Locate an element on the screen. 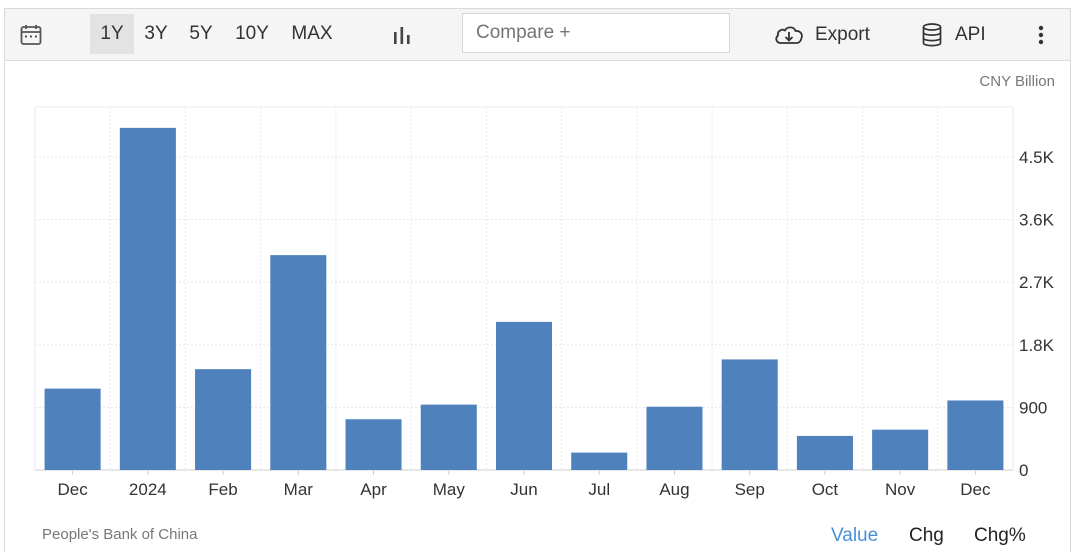 Image resolution: width=1076 pixels, height=552 pixels. x-tick-label: Aug is located at coordinates (674, 489).